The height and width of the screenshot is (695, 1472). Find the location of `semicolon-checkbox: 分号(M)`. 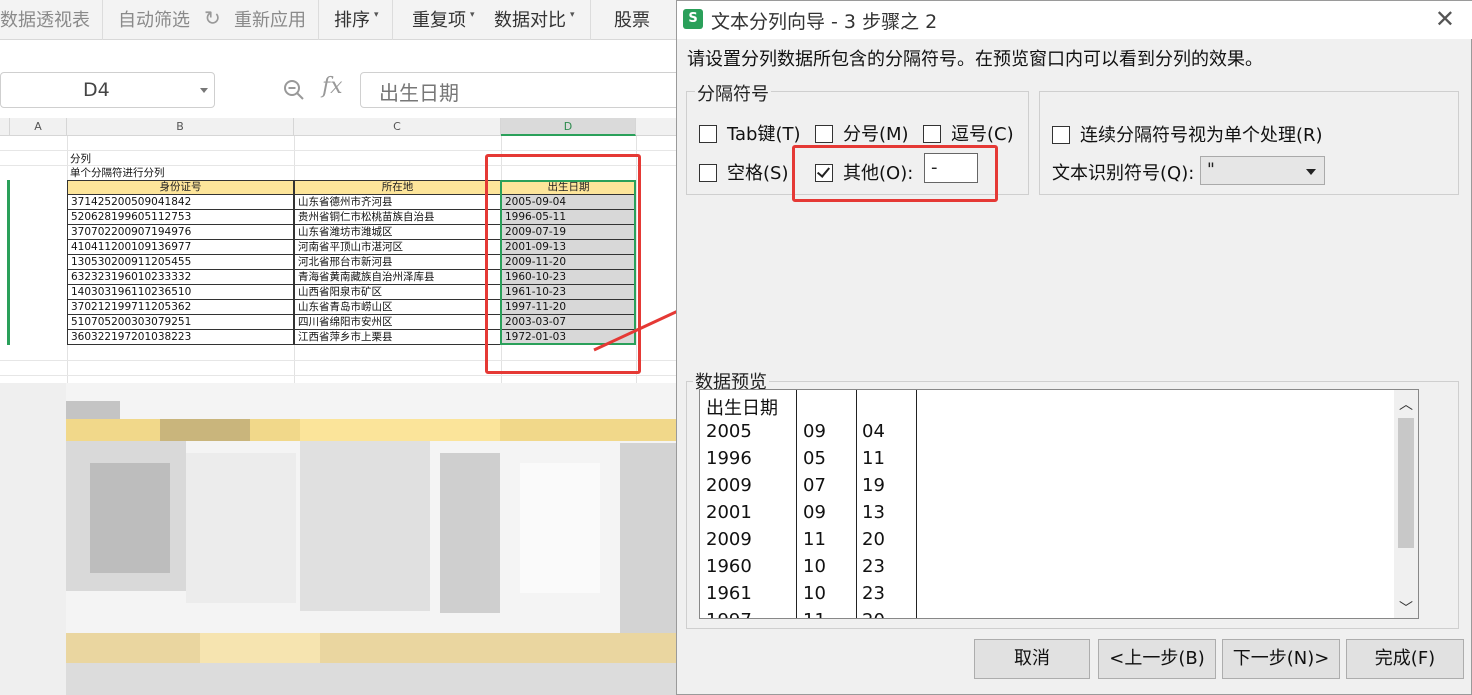

semicolon-checkbox: 分号(M) is located at coordinates (862, 133).